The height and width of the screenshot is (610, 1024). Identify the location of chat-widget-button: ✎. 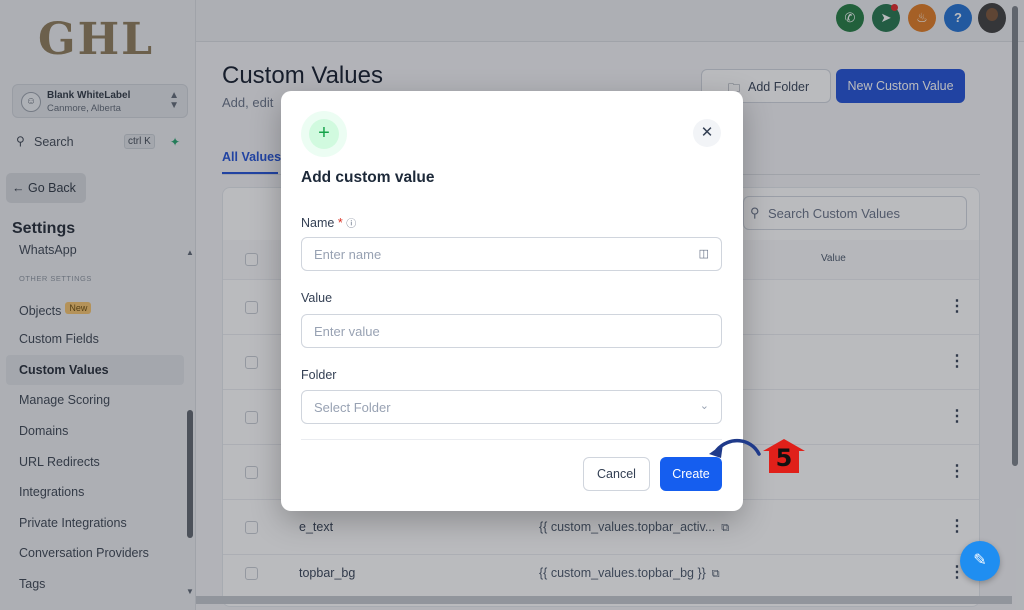
(980, 561).